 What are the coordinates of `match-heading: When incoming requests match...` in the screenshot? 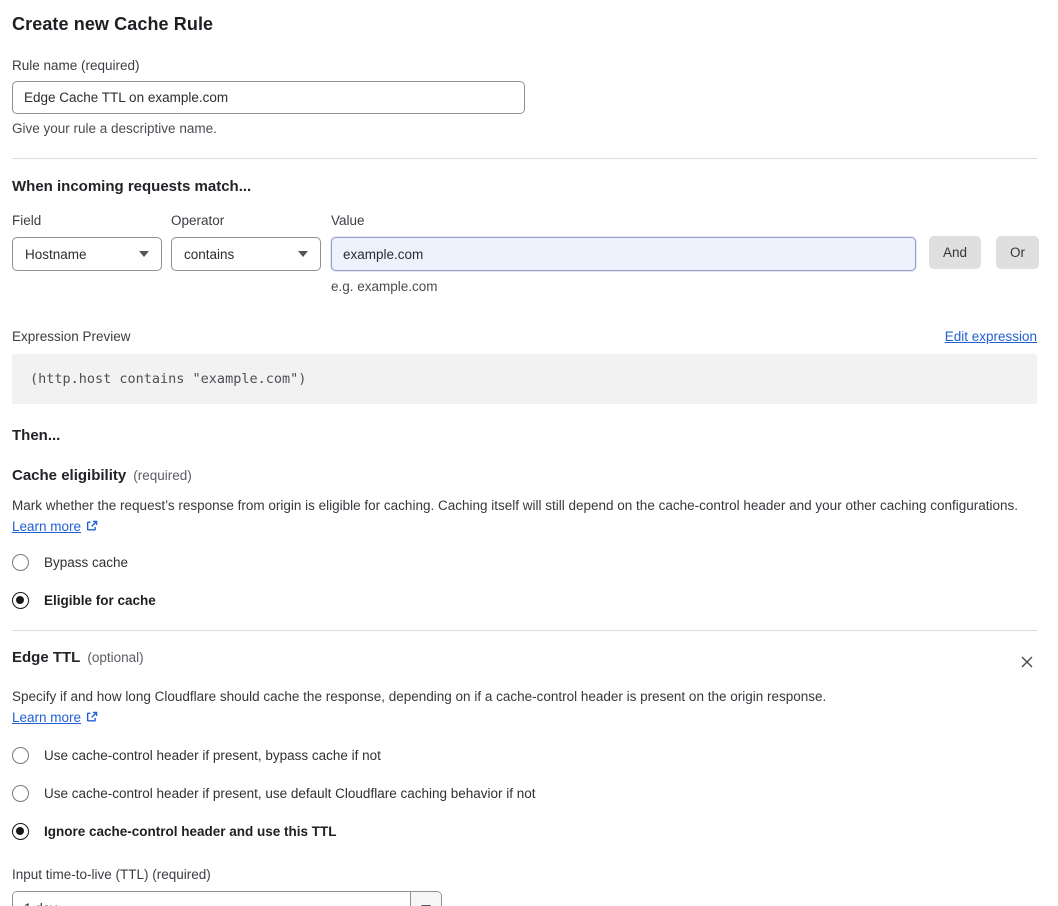 It's located at (132, 186).